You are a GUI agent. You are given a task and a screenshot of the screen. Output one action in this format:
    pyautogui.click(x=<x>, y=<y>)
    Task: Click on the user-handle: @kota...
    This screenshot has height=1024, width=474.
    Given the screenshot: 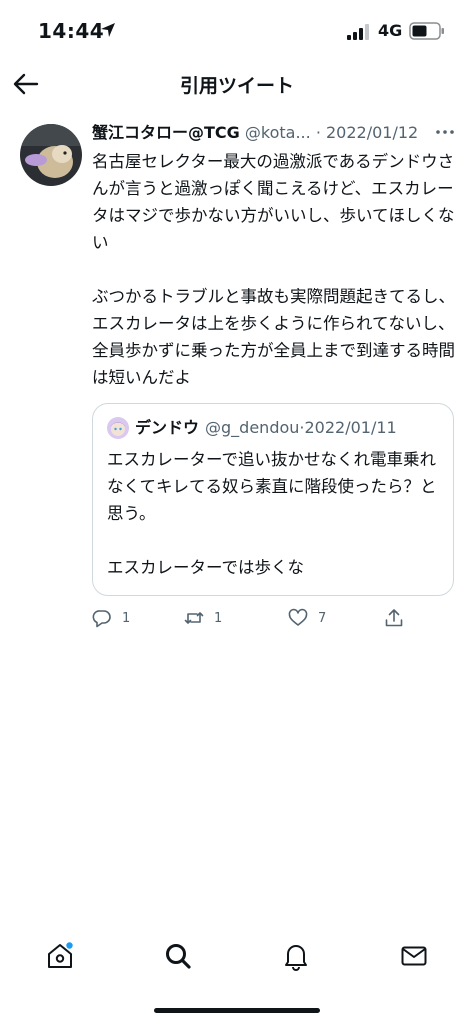 What is the action you would take?
    pyautogui.click(x=278, y=132)
    